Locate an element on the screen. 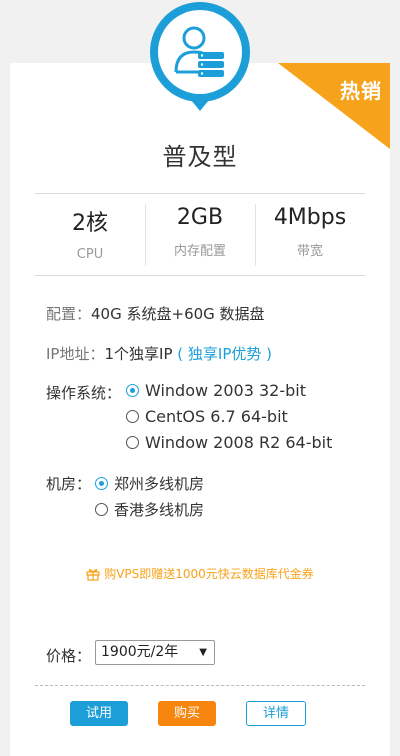 The width and height of the screenshot is (400, 756). spec-label: 带宽 is located at coordinates (309, 251).